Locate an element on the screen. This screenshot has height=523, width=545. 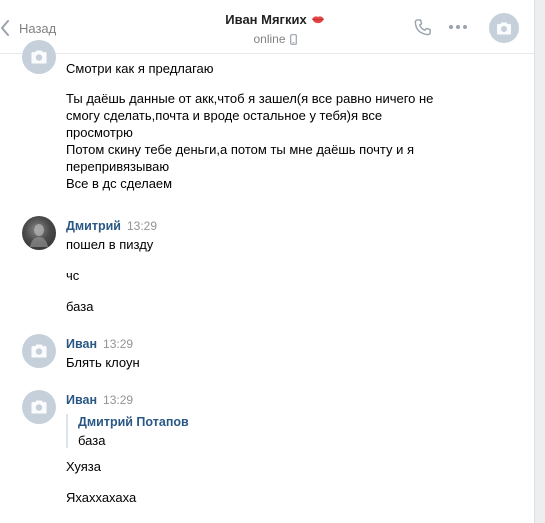
sender-avatar-dmitry is located at coordinates (39, 233).